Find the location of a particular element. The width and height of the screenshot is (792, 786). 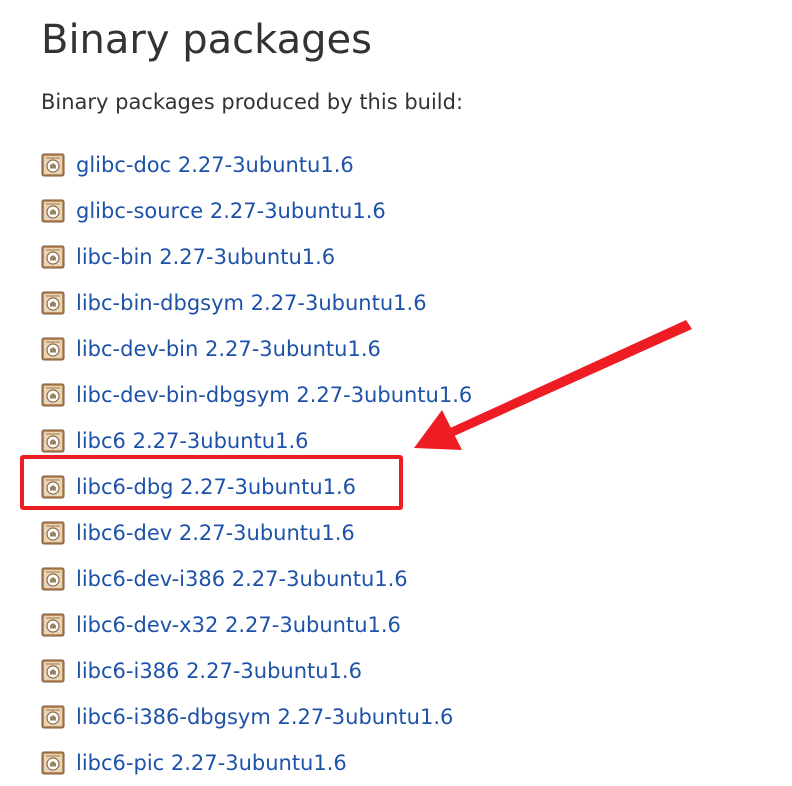

list-item: libc6-dev 2.27-3ubuntu1.6 is located at coordinates (256, 533).